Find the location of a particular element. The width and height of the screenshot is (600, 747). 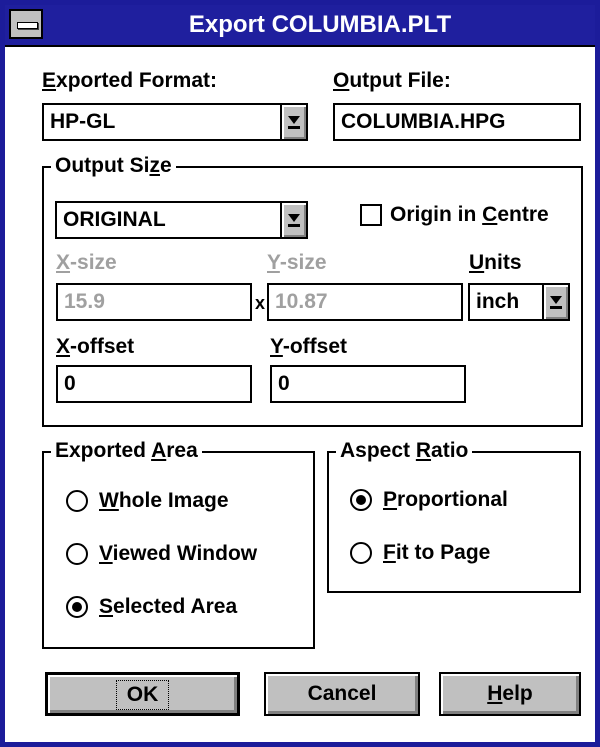

y-size-value: 10.87 is located at coordinates (301, 301).